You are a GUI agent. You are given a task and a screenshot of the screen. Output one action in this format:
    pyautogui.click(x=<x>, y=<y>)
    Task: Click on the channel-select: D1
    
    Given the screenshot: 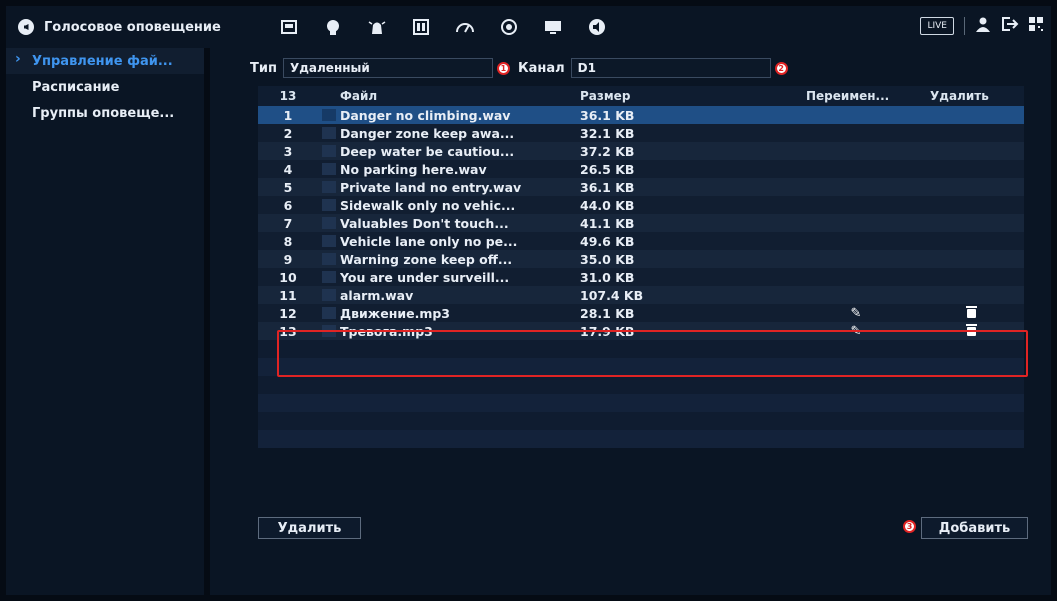 What is the action you would take?
    pyautogui.click(x=670, y=68)
    